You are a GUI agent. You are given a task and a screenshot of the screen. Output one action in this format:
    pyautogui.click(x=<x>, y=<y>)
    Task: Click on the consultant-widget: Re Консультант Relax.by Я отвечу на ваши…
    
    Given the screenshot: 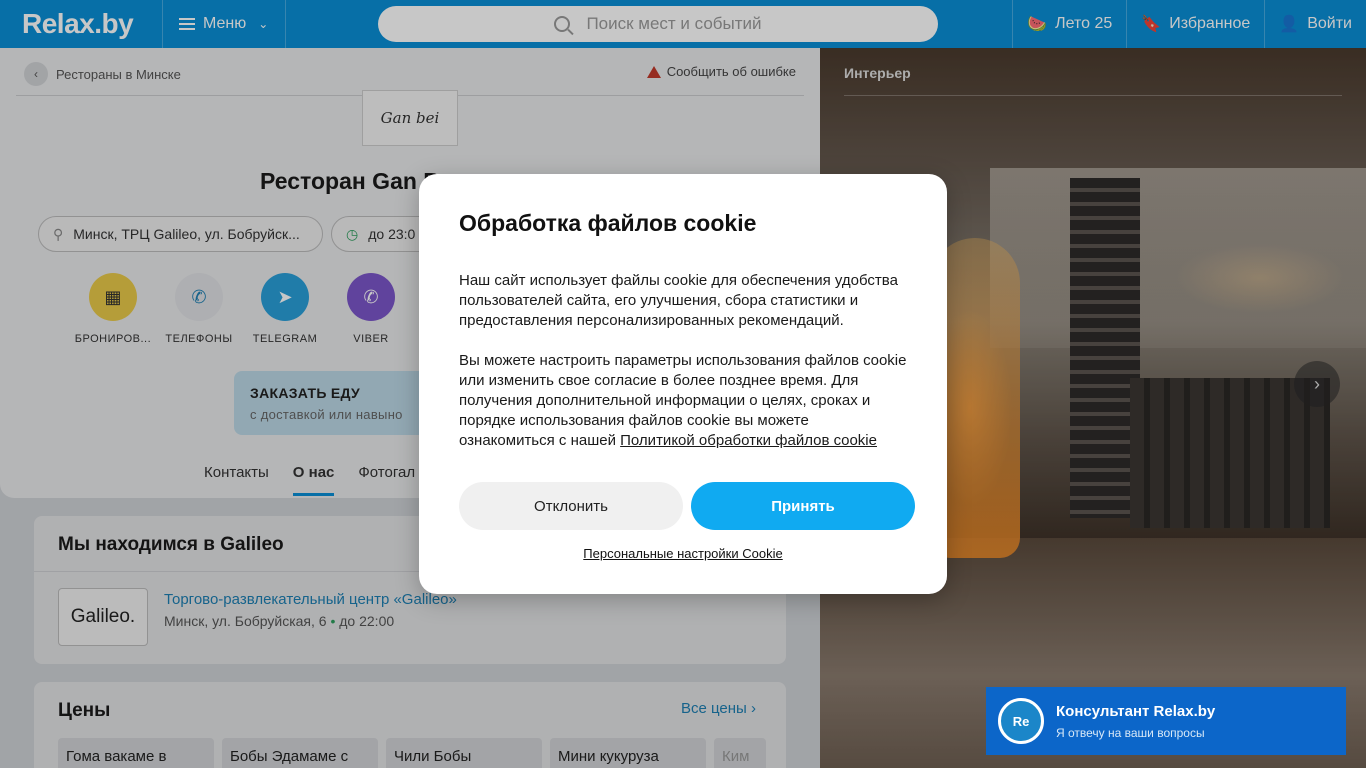 What is the action you would take?
    pyautogui.click(x=1166, y=721)
    